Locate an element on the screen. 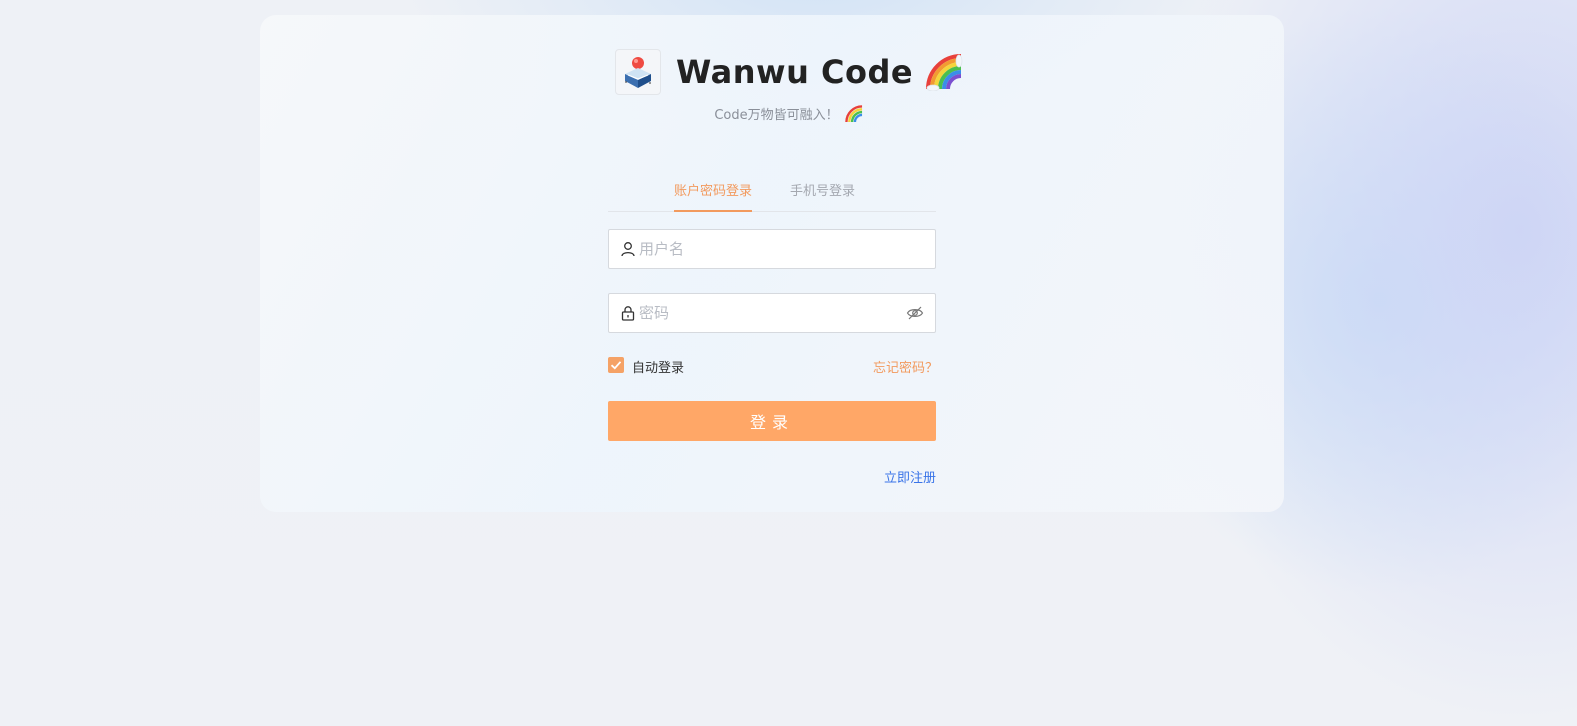  subtitle: Code万物皆可融入！ is located at coordinates (788, 113).